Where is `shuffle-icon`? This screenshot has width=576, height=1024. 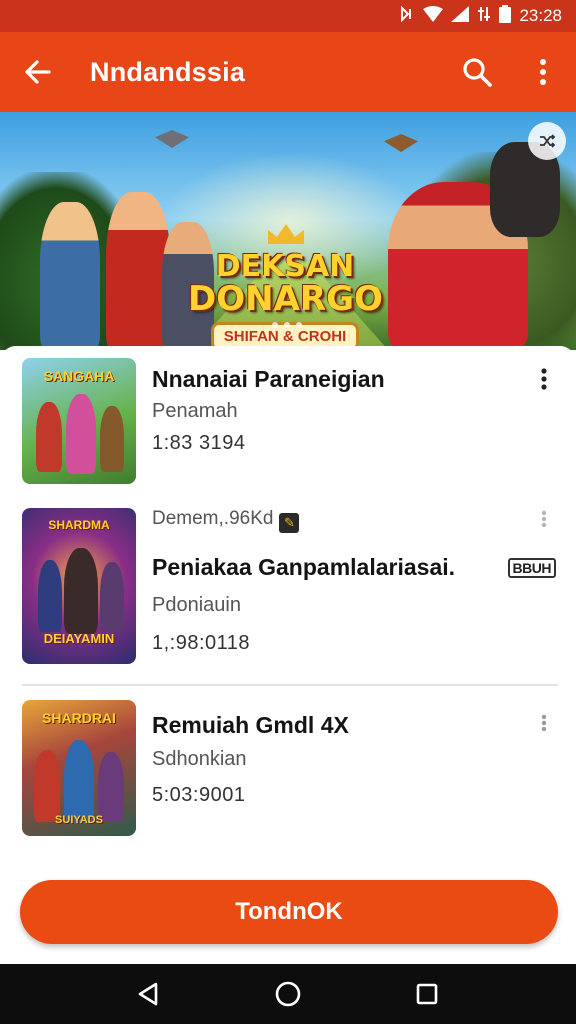
shuffle-icon is located at coordinates (548, 141).